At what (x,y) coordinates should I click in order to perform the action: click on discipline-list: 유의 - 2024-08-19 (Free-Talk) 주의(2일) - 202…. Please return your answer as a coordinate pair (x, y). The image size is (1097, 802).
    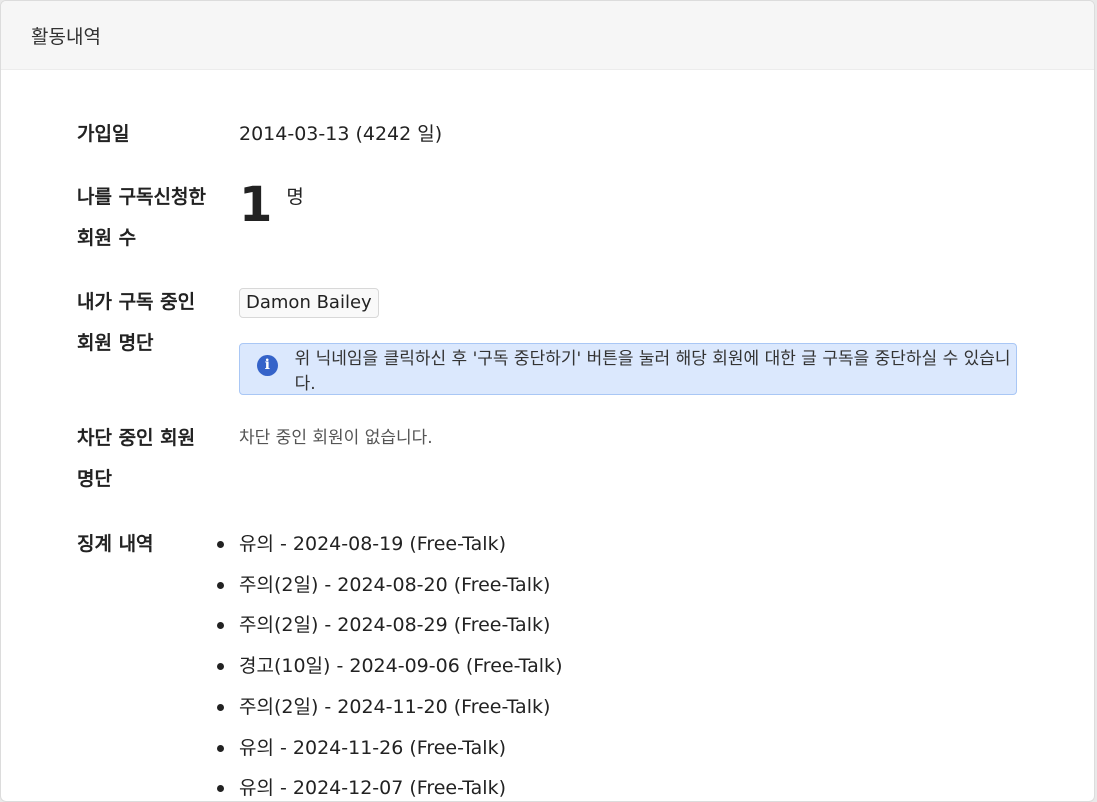
    Looking at the image, I should click on (389, 662).